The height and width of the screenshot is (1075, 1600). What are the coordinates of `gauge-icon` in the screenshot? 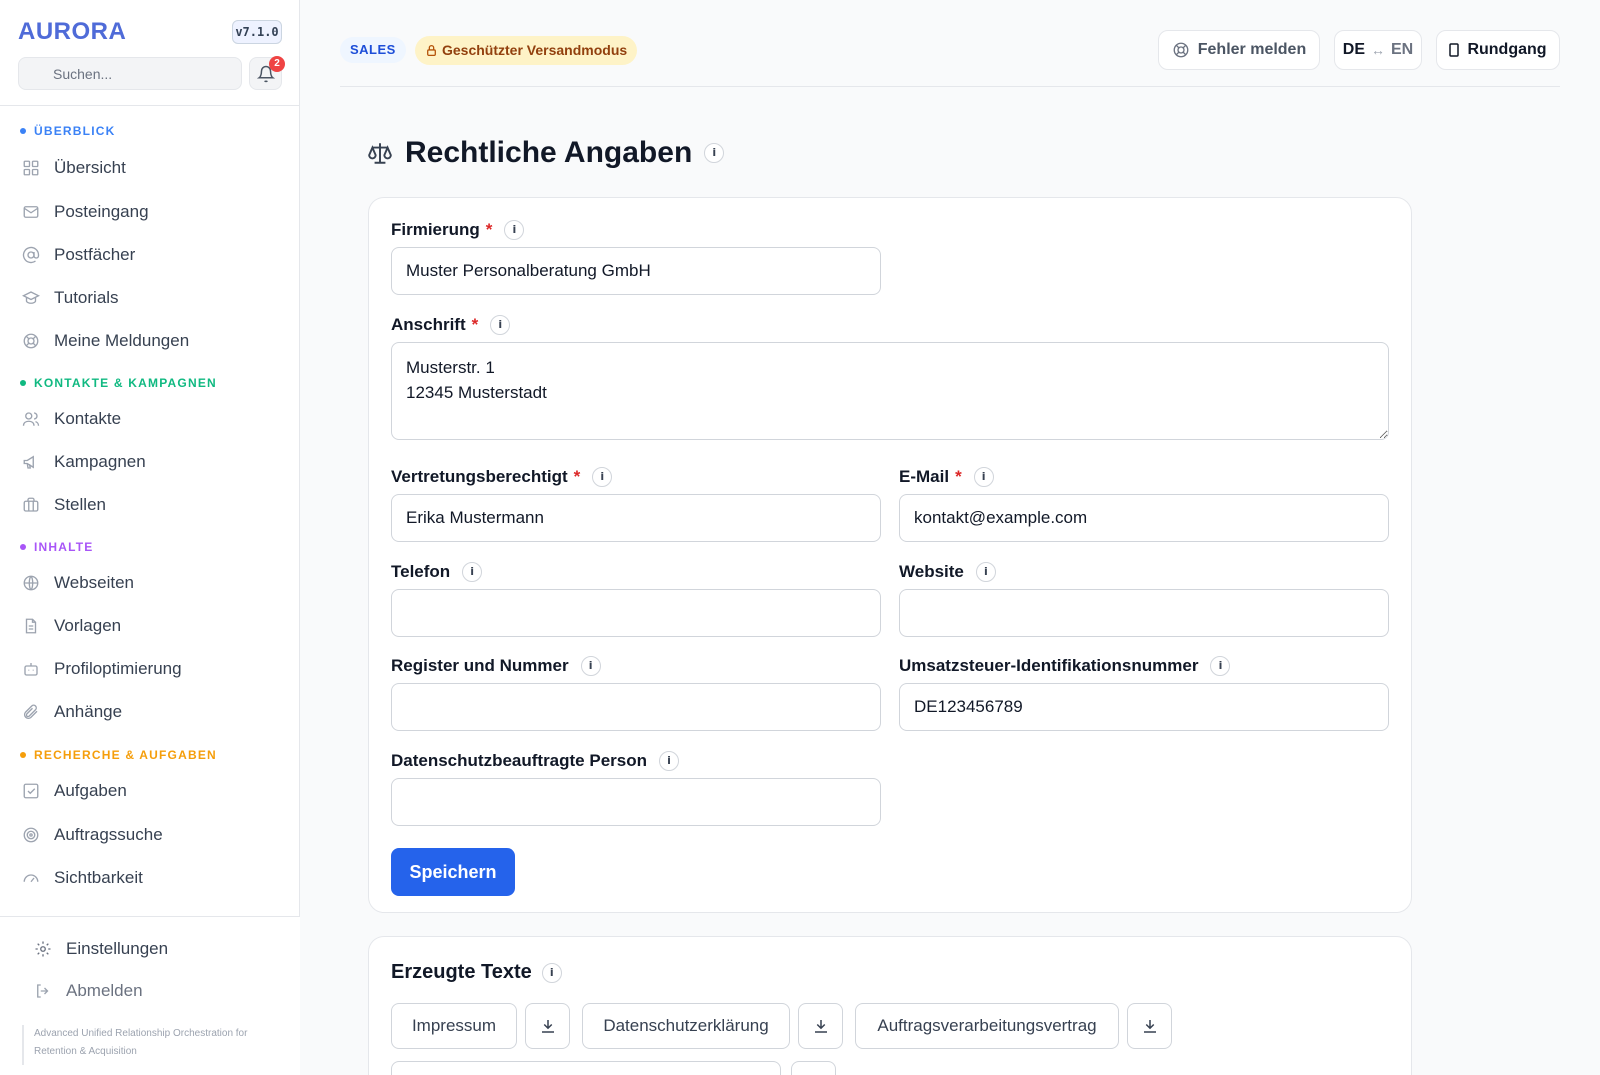 It's located at (31, 878).